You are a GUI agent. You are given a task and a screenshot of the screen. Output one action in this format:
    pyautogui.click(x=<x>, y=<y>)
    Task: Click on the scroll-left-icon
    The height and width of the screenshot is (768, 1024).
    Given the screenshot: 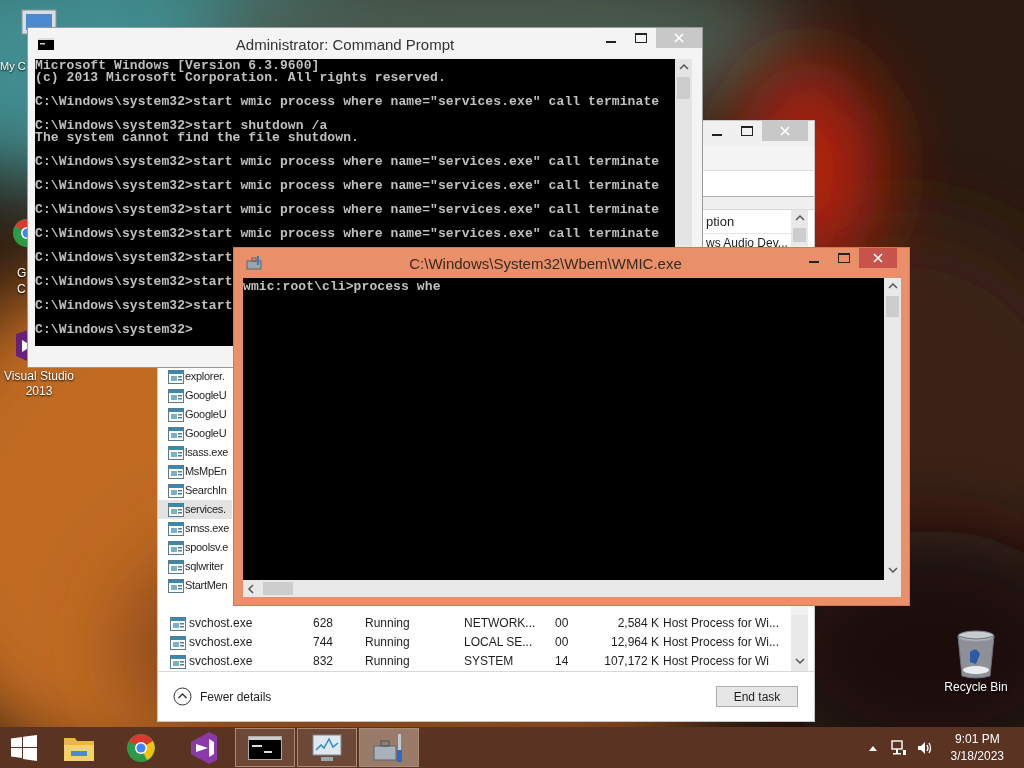 What is the action you would take?
    pyautogui.click(x=252, y=588)
    